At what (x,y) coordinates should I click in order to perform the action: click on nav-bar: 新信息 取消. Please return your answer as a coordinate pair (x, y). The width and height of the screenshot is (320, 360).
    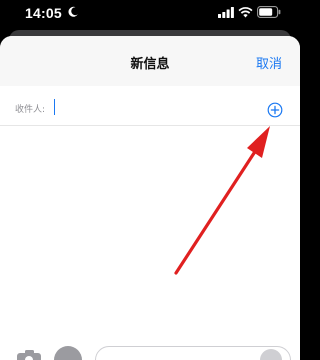
    Looking at the image, I should click on (150, 61).